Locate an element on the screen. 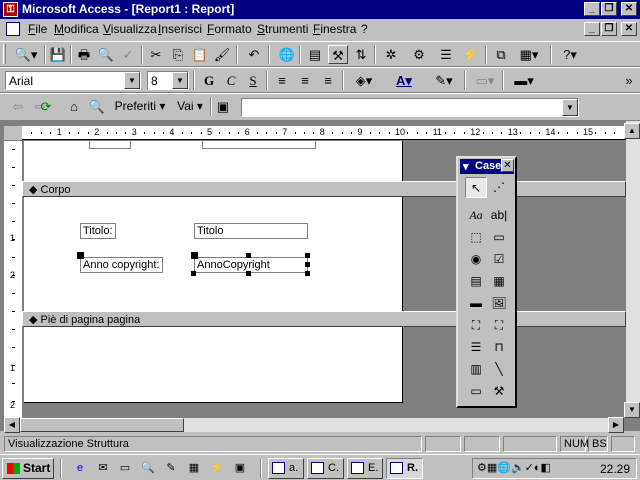 The image size is (640, 480). paste-icon: 📋 is located at coordinates (200, 54).